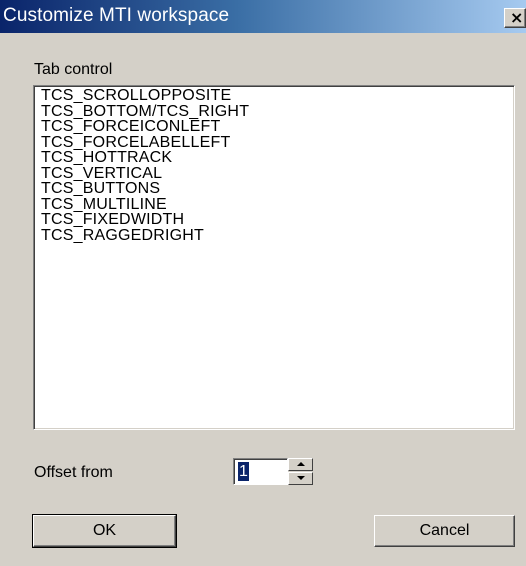 This screenshot has height=566, width=526. Describe the element at coordinates (277, 127) in the screenshot. I see `list-item: TCS_FORCEICONLEFT` at that location.